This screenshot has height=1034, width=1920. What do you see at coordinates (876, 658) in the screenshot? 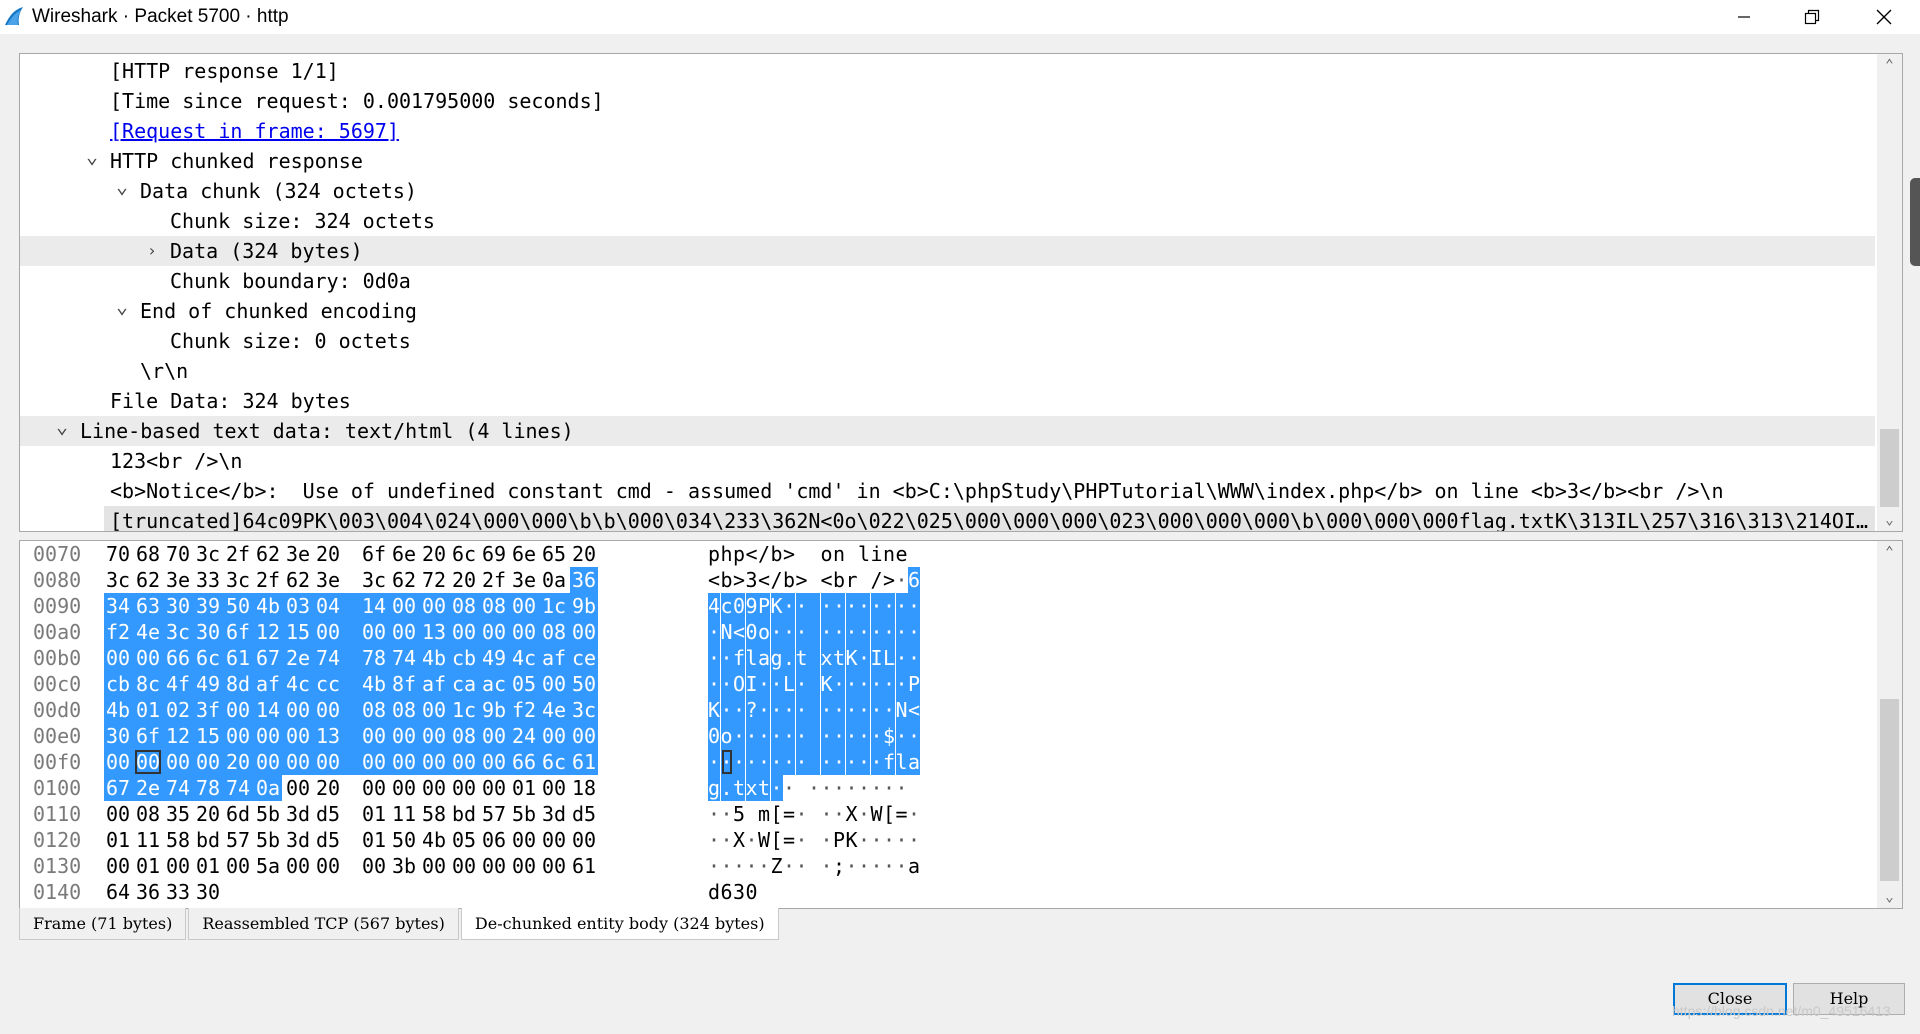
I see `ascii-char: I` at bounding box center [876, 658].